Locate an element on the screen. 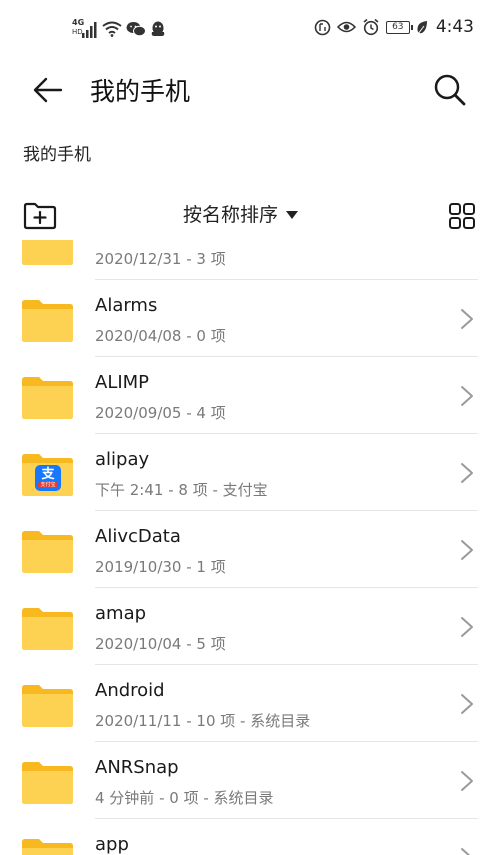 The image size is (500, 855). alarm-icon is located at coordinates (371, 27).